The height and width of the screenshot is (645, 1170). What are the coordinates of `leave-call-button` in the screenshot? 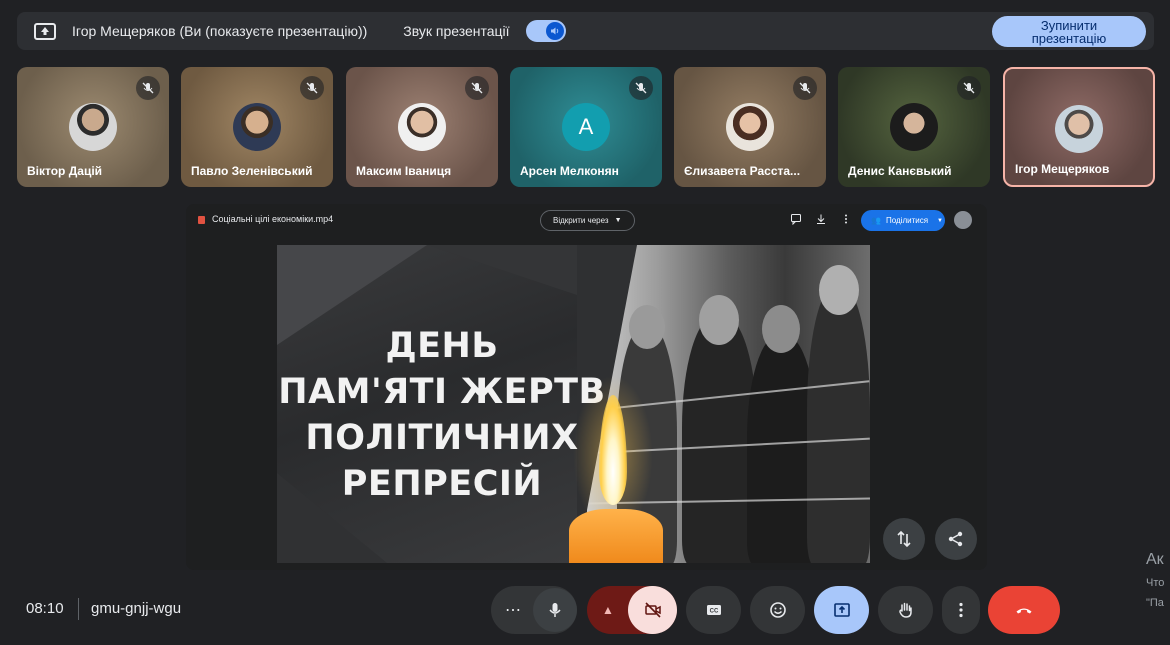 It's located at (1024, 610).